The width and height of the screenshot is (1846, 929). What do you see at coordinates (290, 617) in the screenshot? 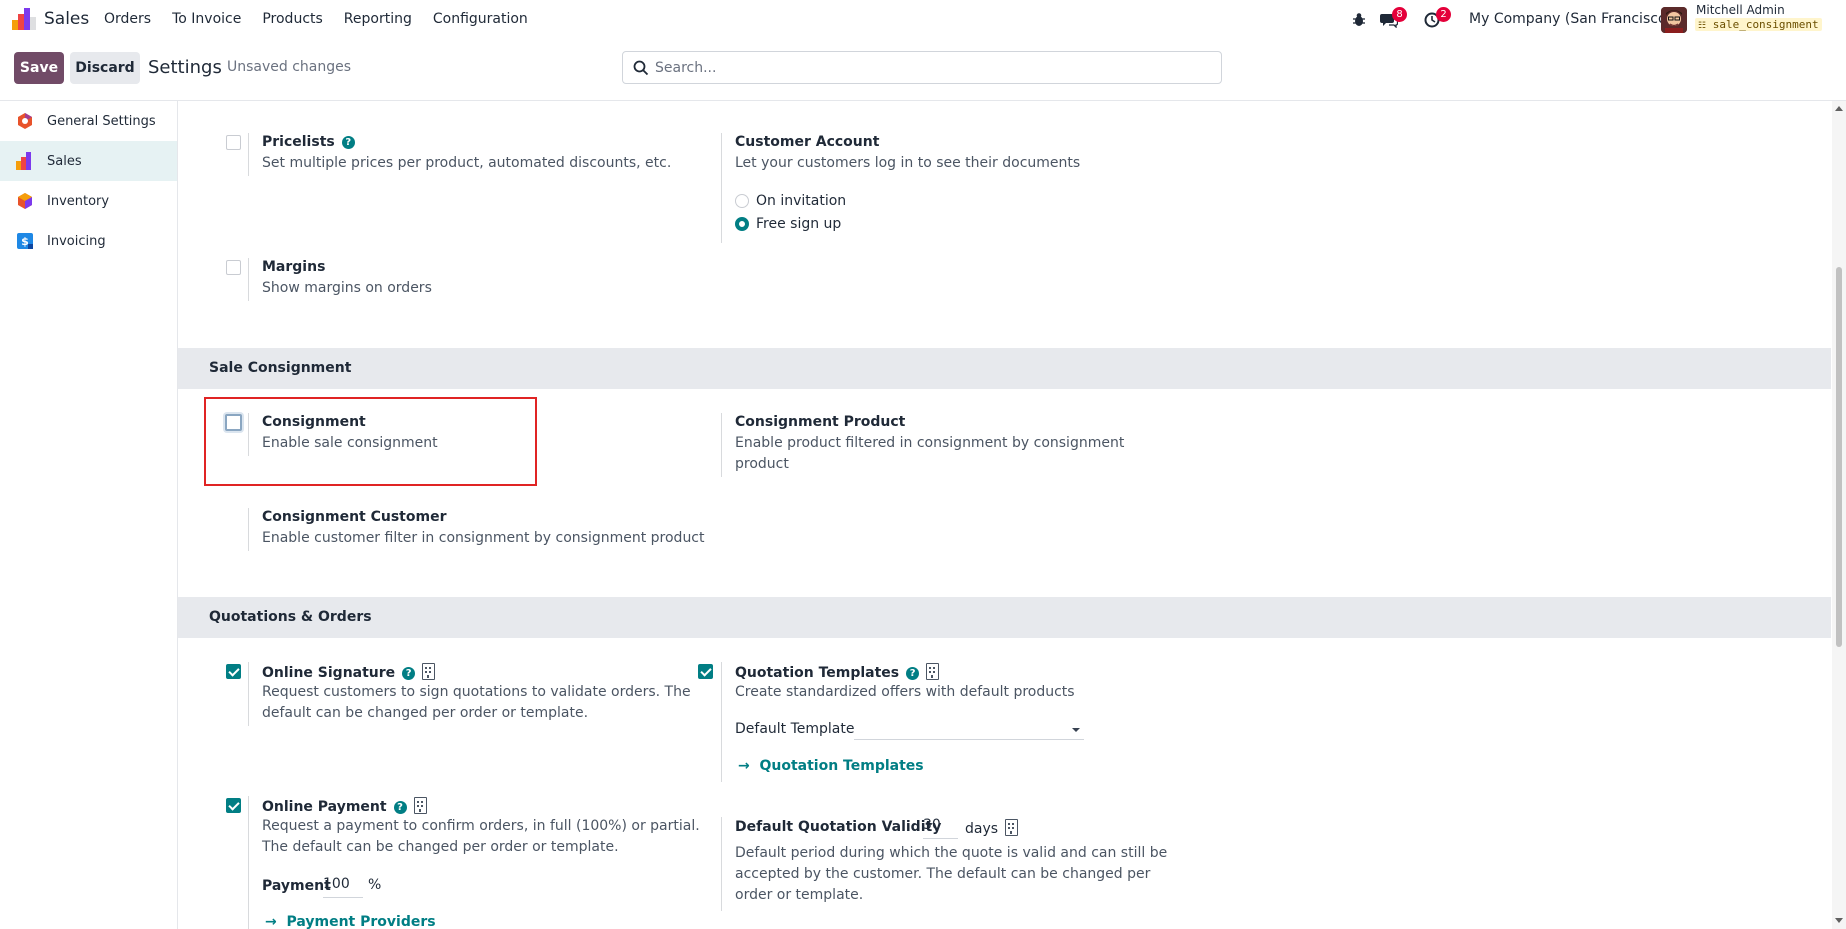
I see `section-title: Quotations & Orders` at bounding box center [290, 617].